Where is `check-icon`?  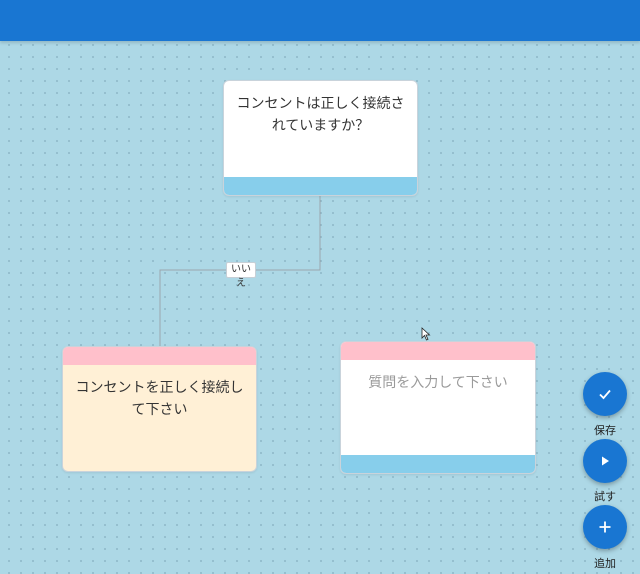 check-icon is located at coordinates (605, 394).